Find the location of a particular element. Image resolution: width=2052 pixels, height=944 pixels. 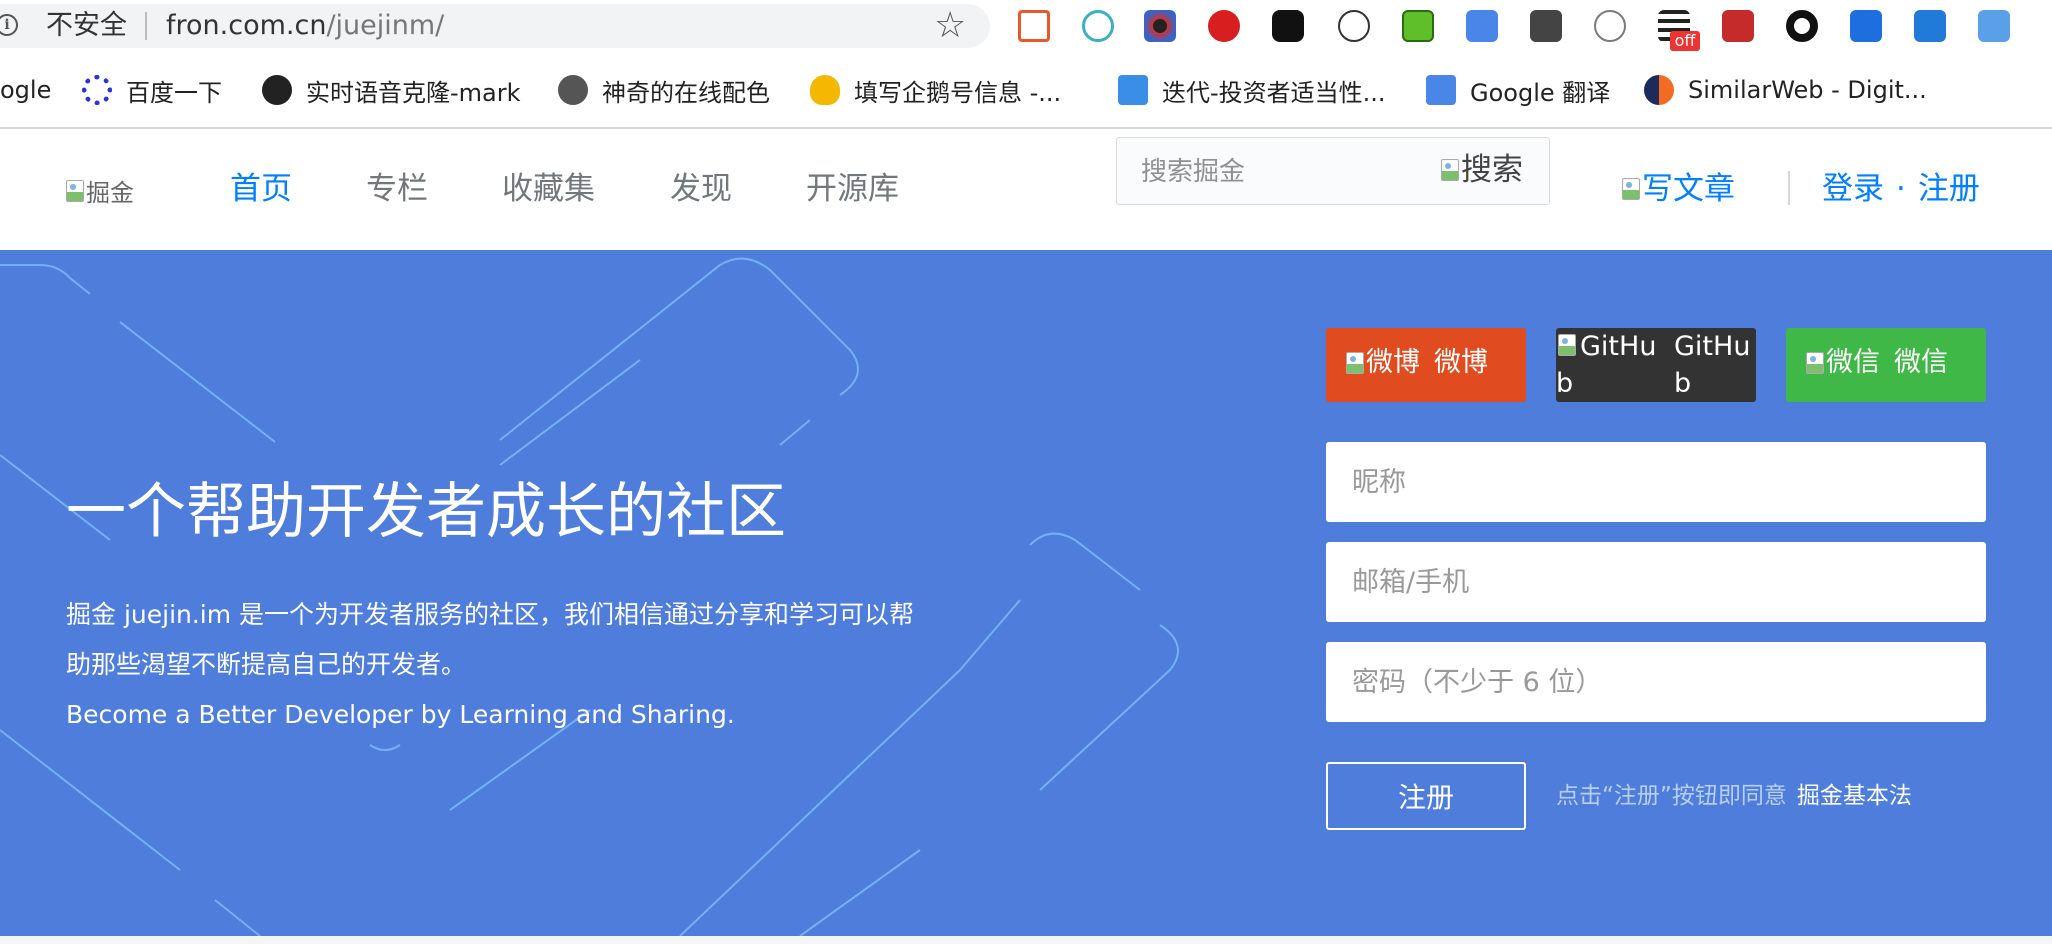

wechat-icon-alt: 微信 is located at coordinates (1853, 362).